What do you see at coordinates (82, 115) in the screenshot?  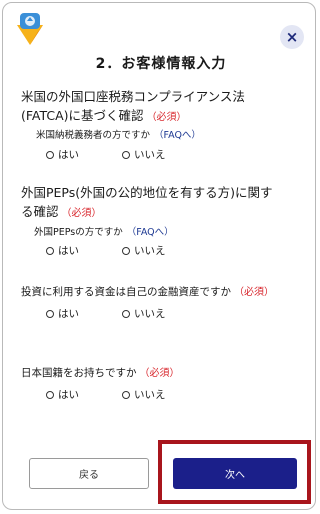 I see `question-fatca-line2: (FATCA)に基づく確認` at bounding box center [82, 115].